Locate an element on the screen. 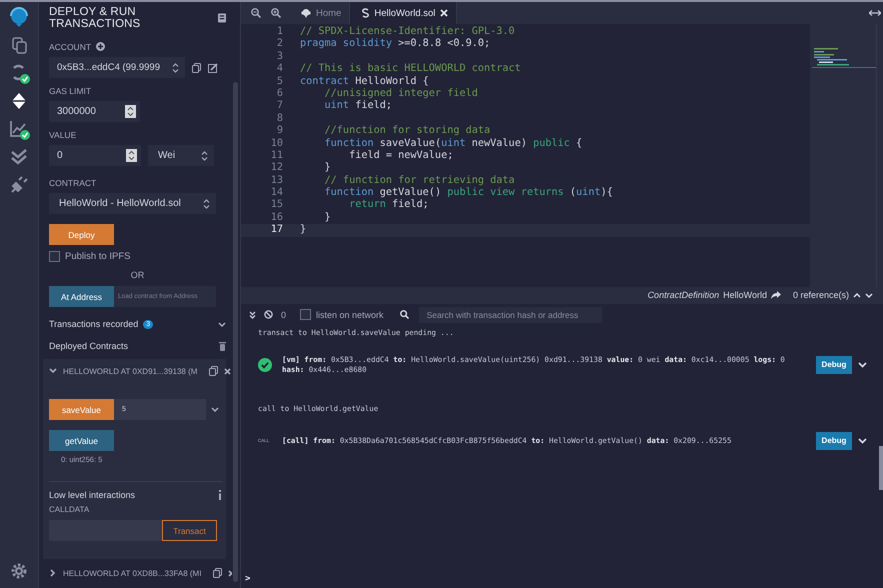  field-label: VALUE is located at coordinates (62, 135).